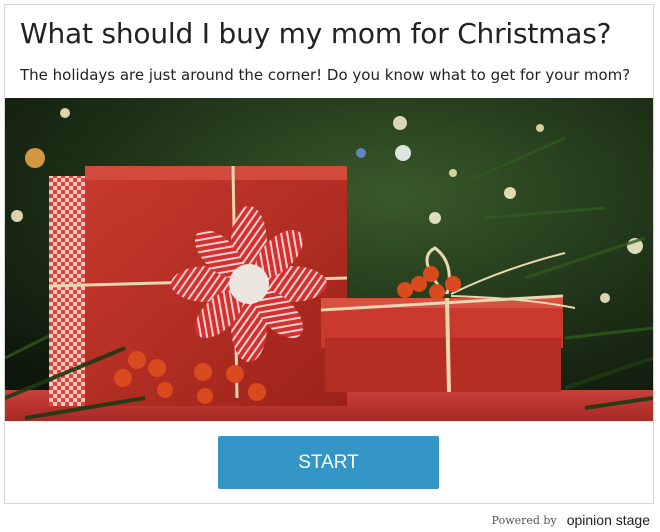 The image size is (660, 532). What do you see at coordinates (316, 33) in the screenshot?
I see `quiz-title: What should I buy my mom for Christmas?` at bounding box center [316, 33].